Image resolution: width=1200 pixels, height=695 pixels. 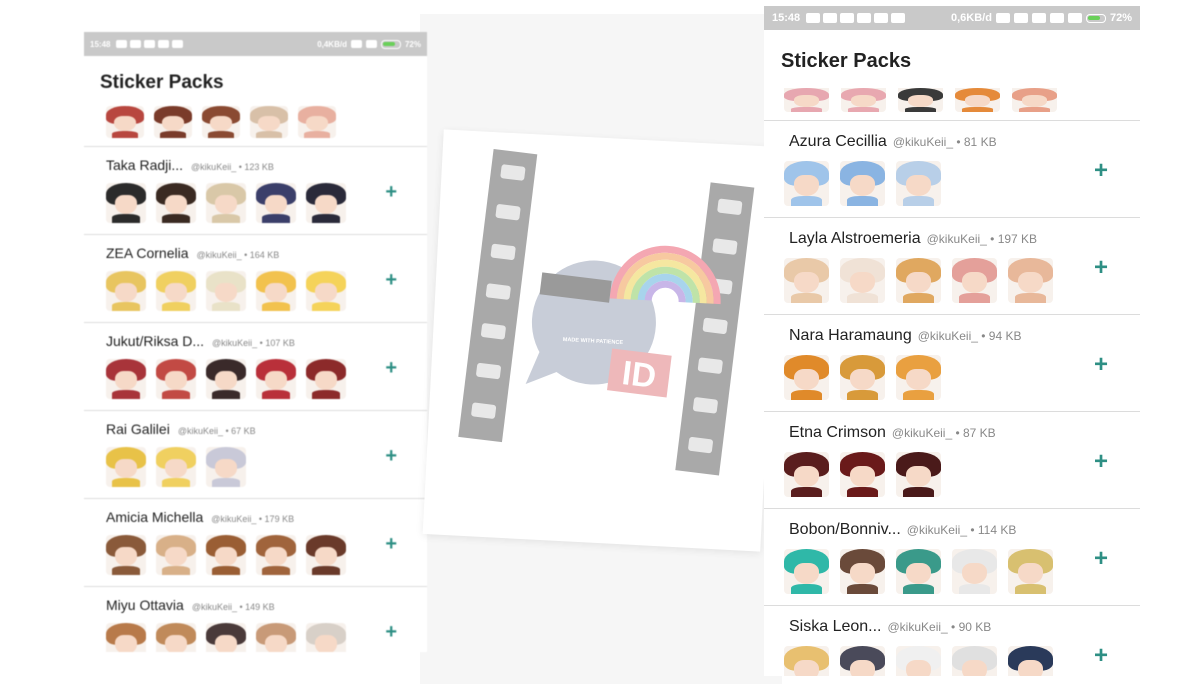 What do you see at coordinates (898, 18) in the screenshot?
I see `cloud-icon` at bounding box center [898, 18].